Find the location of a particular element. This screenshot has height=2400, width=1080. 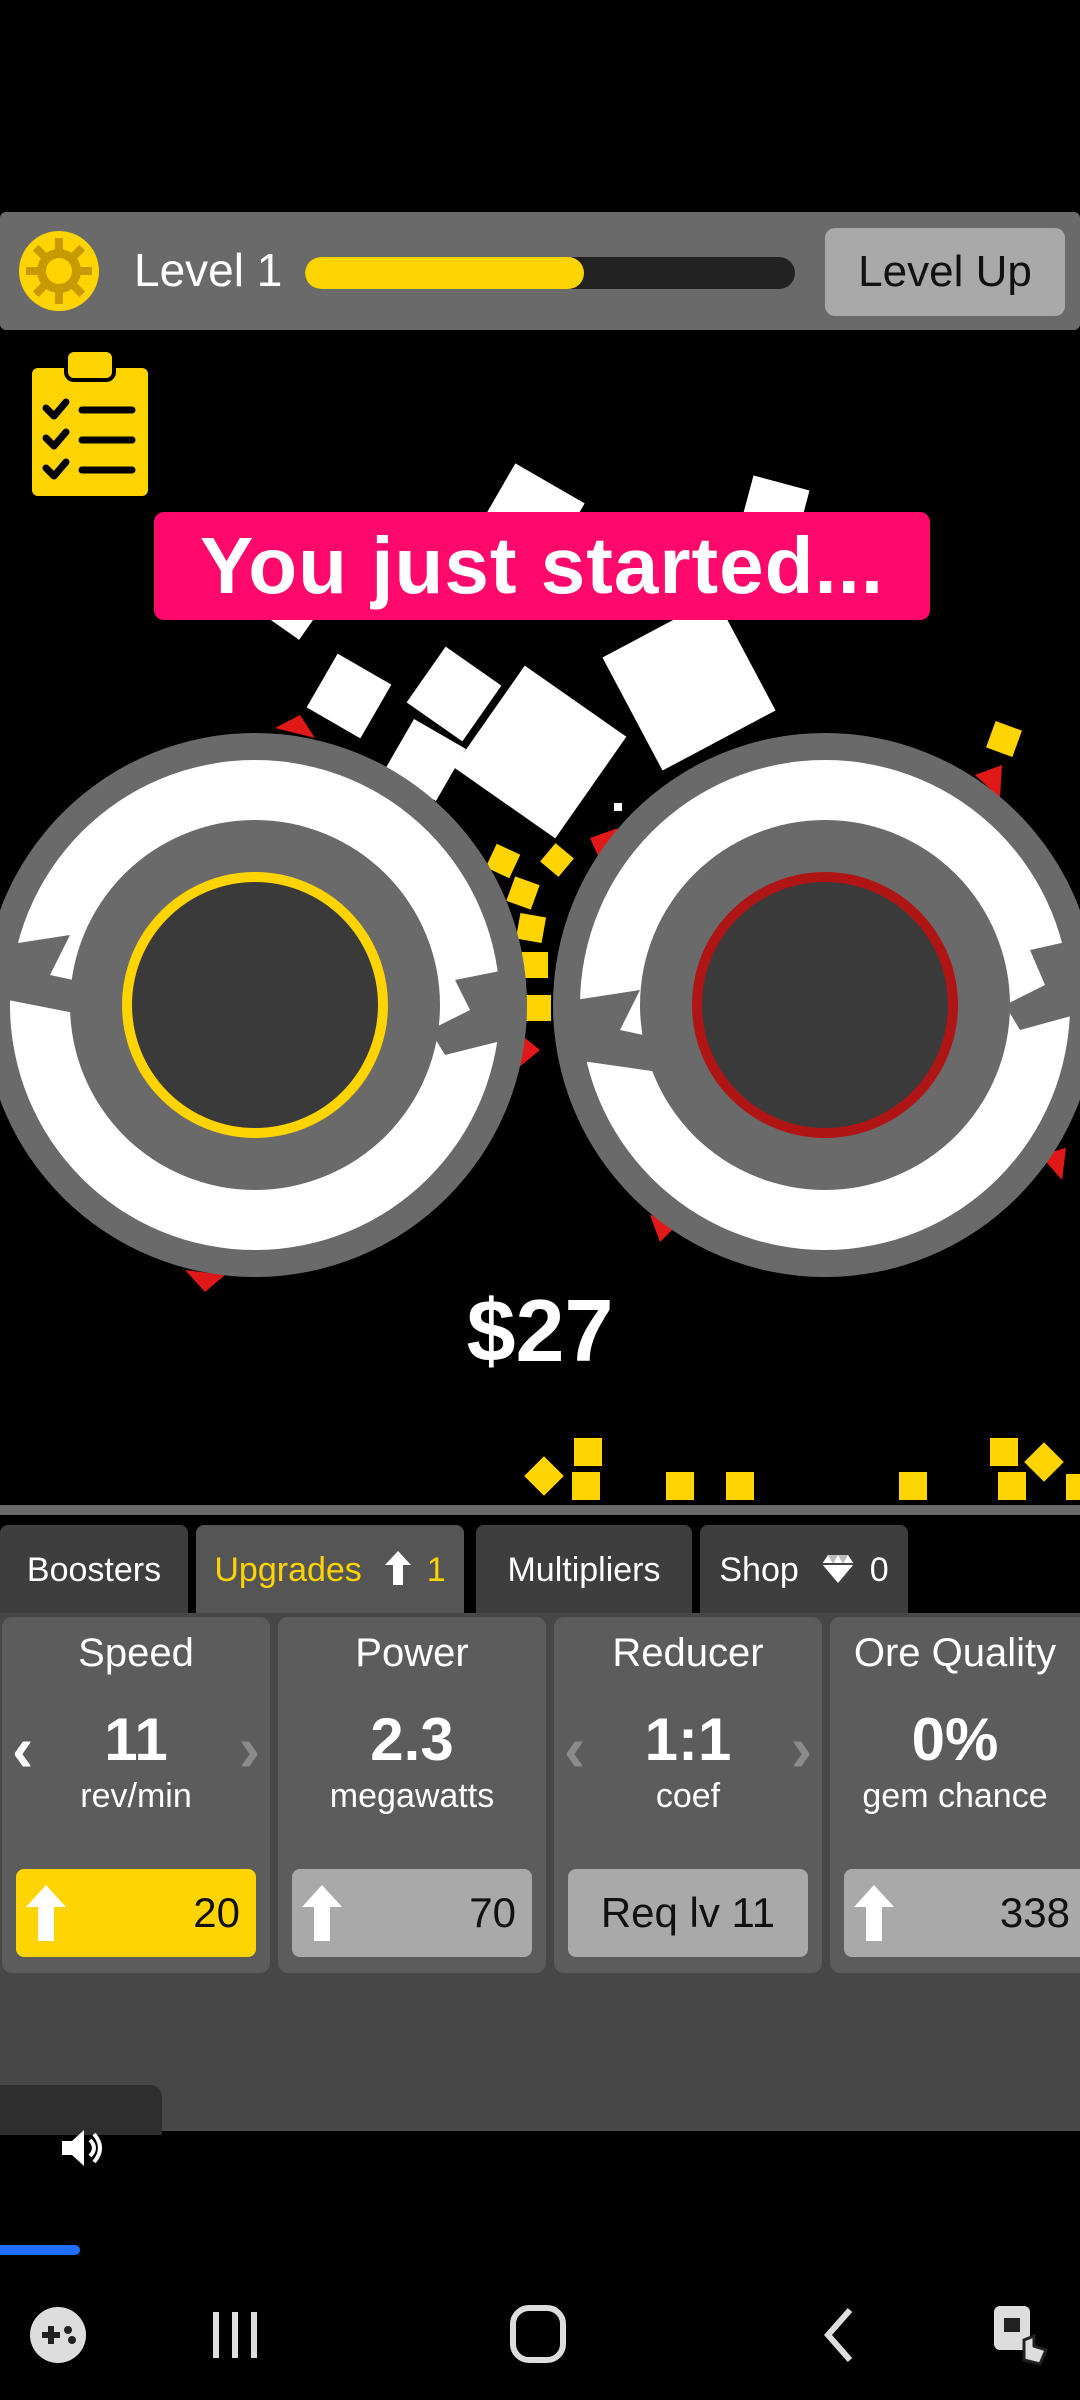

upgrade-card-ore-quality: Ore Quality 0% gem chance 338 is located at coordinates (955, 1795).